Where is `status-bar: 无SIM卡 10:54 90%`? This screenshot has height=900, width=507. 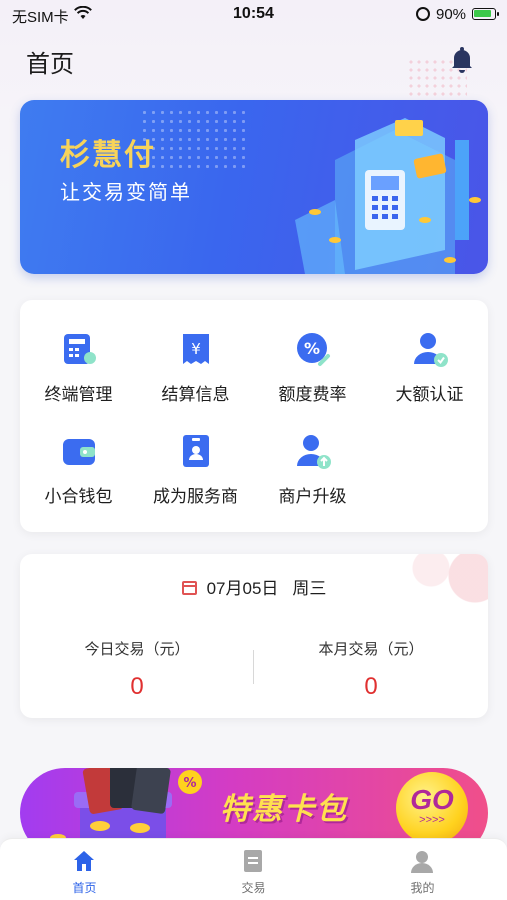
status-bar: 无SIM卡 10:54 90% is located at coordinates (253, 15).